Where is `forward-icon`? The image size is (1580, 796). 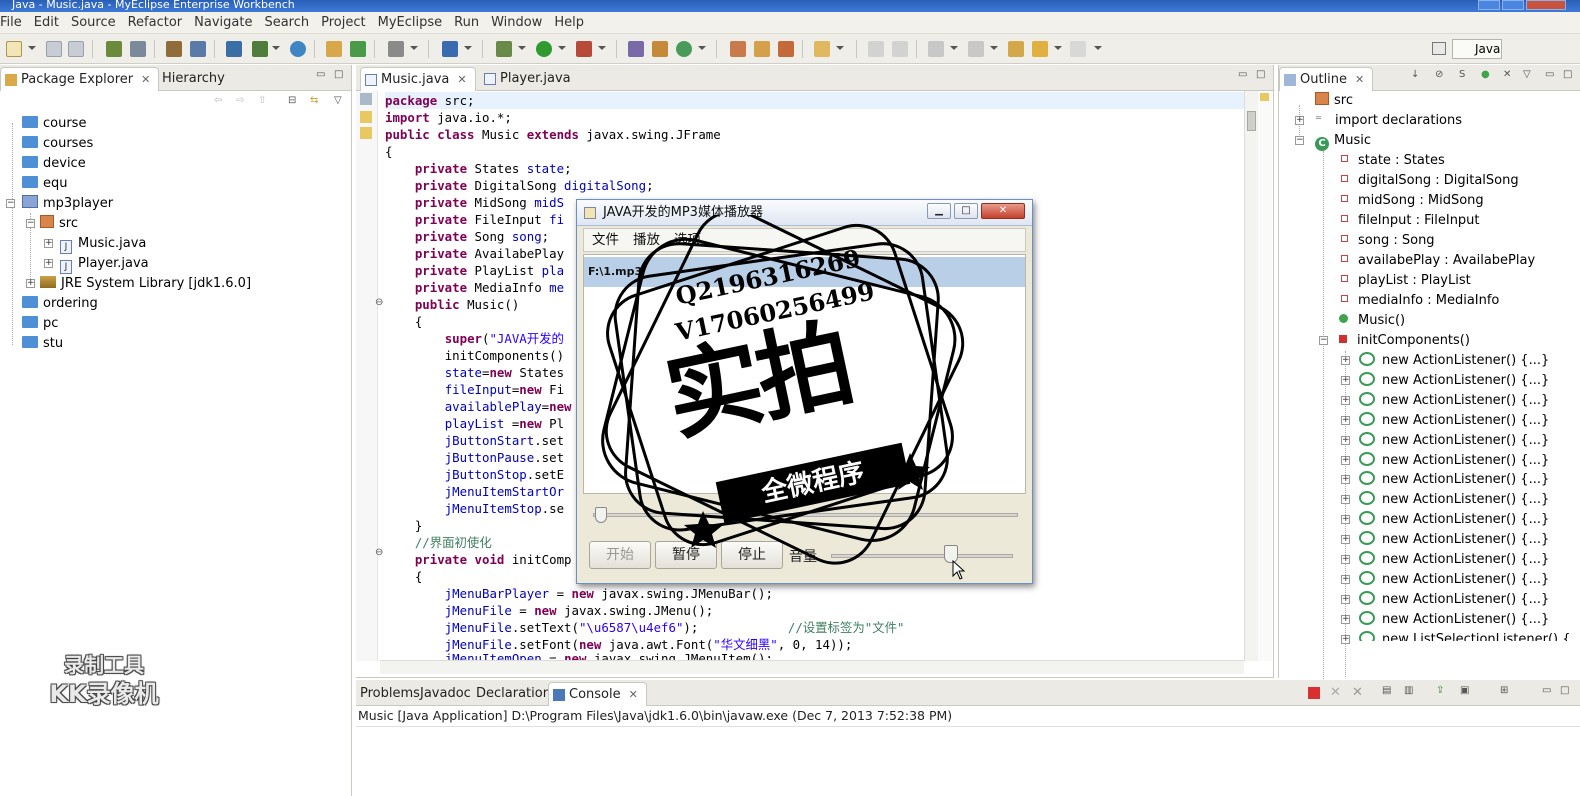 forward-icon is located at coordinates (1078, 49).